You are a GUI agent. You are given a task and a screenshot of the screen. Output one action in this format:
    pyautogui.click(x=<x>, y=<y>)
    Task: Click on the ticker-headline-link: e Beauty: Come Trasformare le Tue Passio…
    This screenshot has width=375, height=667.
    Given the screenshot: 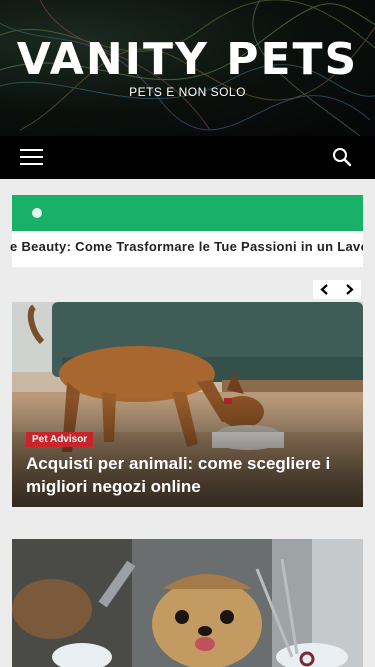 What is the action you would take?
    pyautogui.click(x=186, y=249)
    